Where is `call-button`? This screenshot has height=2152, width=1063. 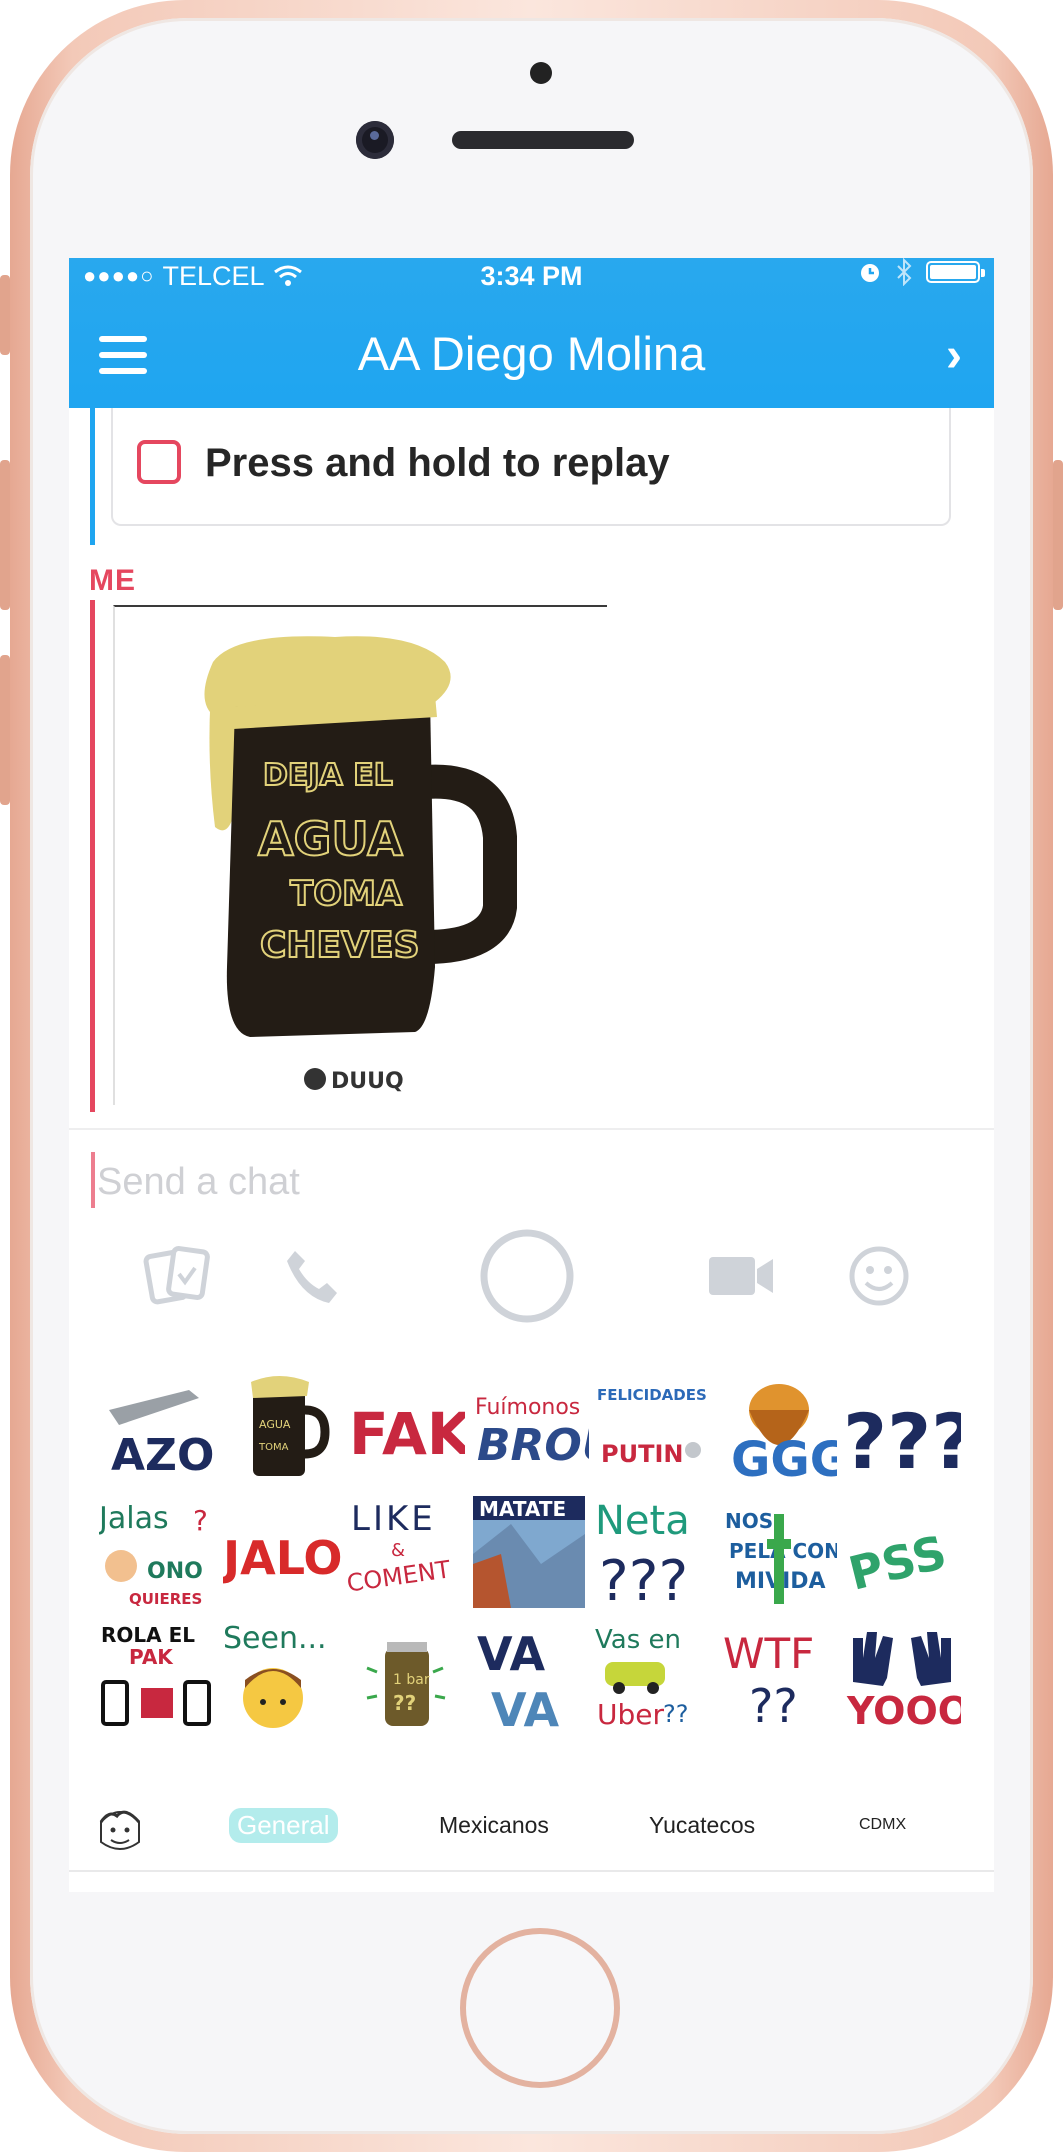
call-button is located at coordinates (312, 1276).